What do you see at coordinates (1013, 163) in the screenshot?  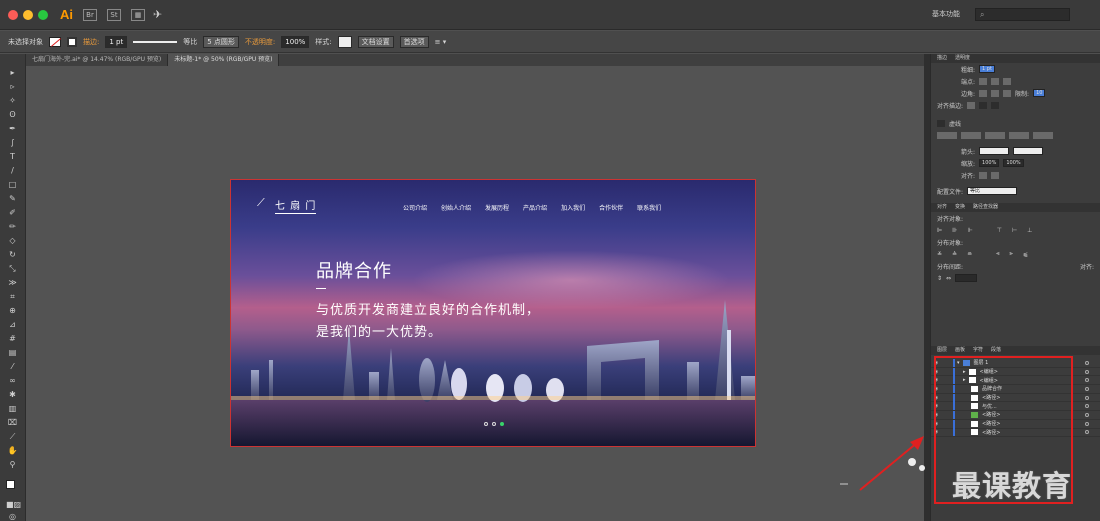 I see `scale-end-field: 100%` at bounding box center [1013, 163].